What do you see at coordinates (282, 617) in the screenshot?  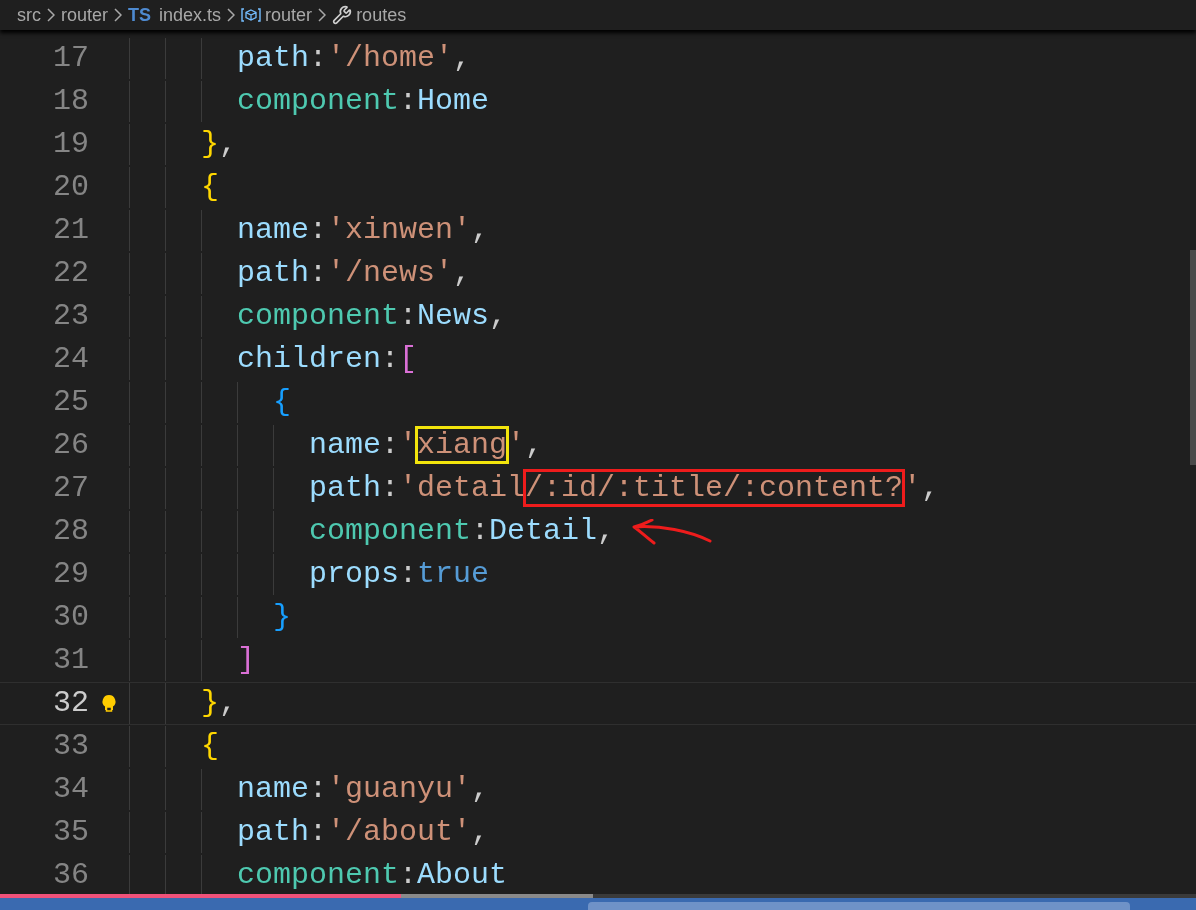 I see `code-line: }` at bounding box center [282, 617].